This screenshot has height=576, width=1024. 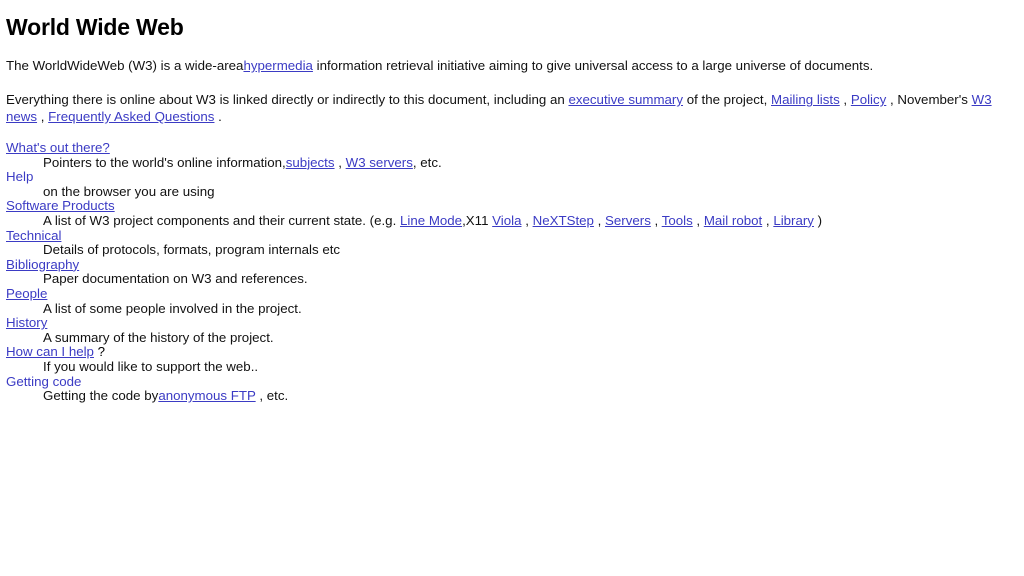 What do you see at coordinates (475, 220) in the screenshot?
I see `desc-x11: ,X11` at bounding box center [475, 220].